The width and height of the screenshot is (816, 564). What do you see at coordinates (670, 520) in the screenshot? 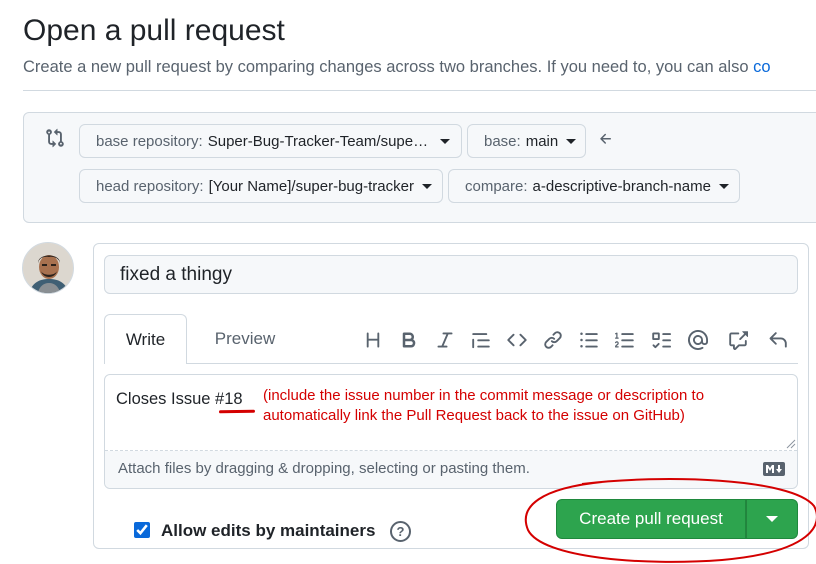
I see `annotation-ellipse` at bounding box center [670, 520].